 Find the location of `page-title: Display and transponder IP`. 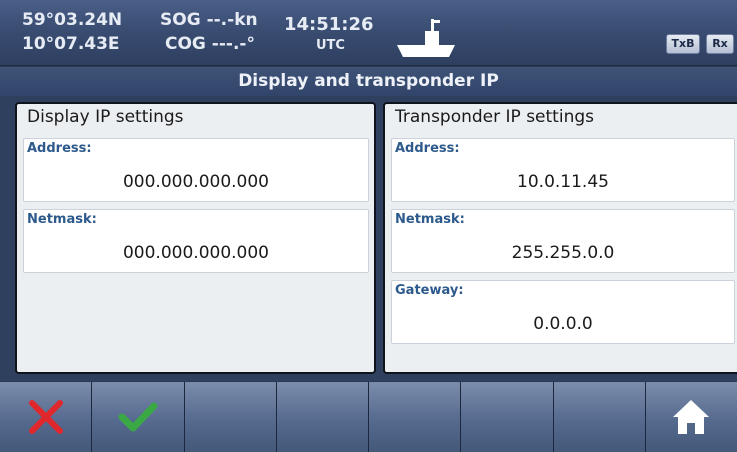

page-title: Display and transponder IP is located at coordinates (368, 81).